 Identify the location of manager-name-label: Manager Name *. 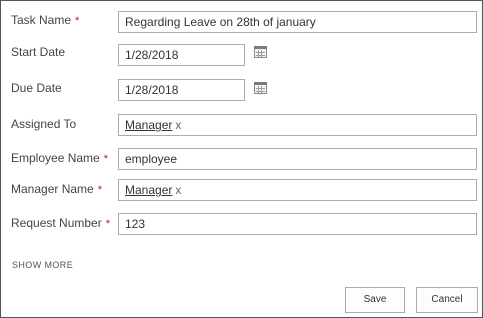
(56, 189).